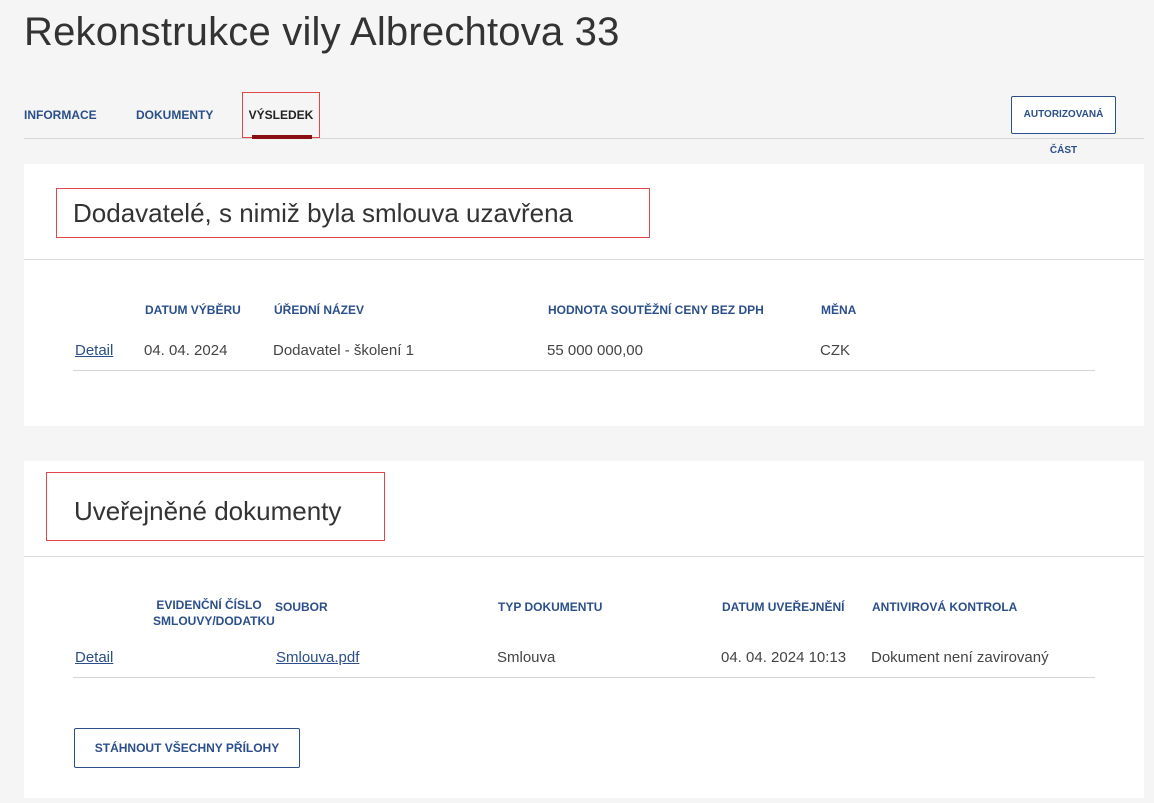 The image size is (1154, 803). What do you see at coordinates (584, 115) in the screenshot?
I see `tab-bar: INFORMACE DOKUMENTY VÝSLEDEK` at bounding box center [584, 115].